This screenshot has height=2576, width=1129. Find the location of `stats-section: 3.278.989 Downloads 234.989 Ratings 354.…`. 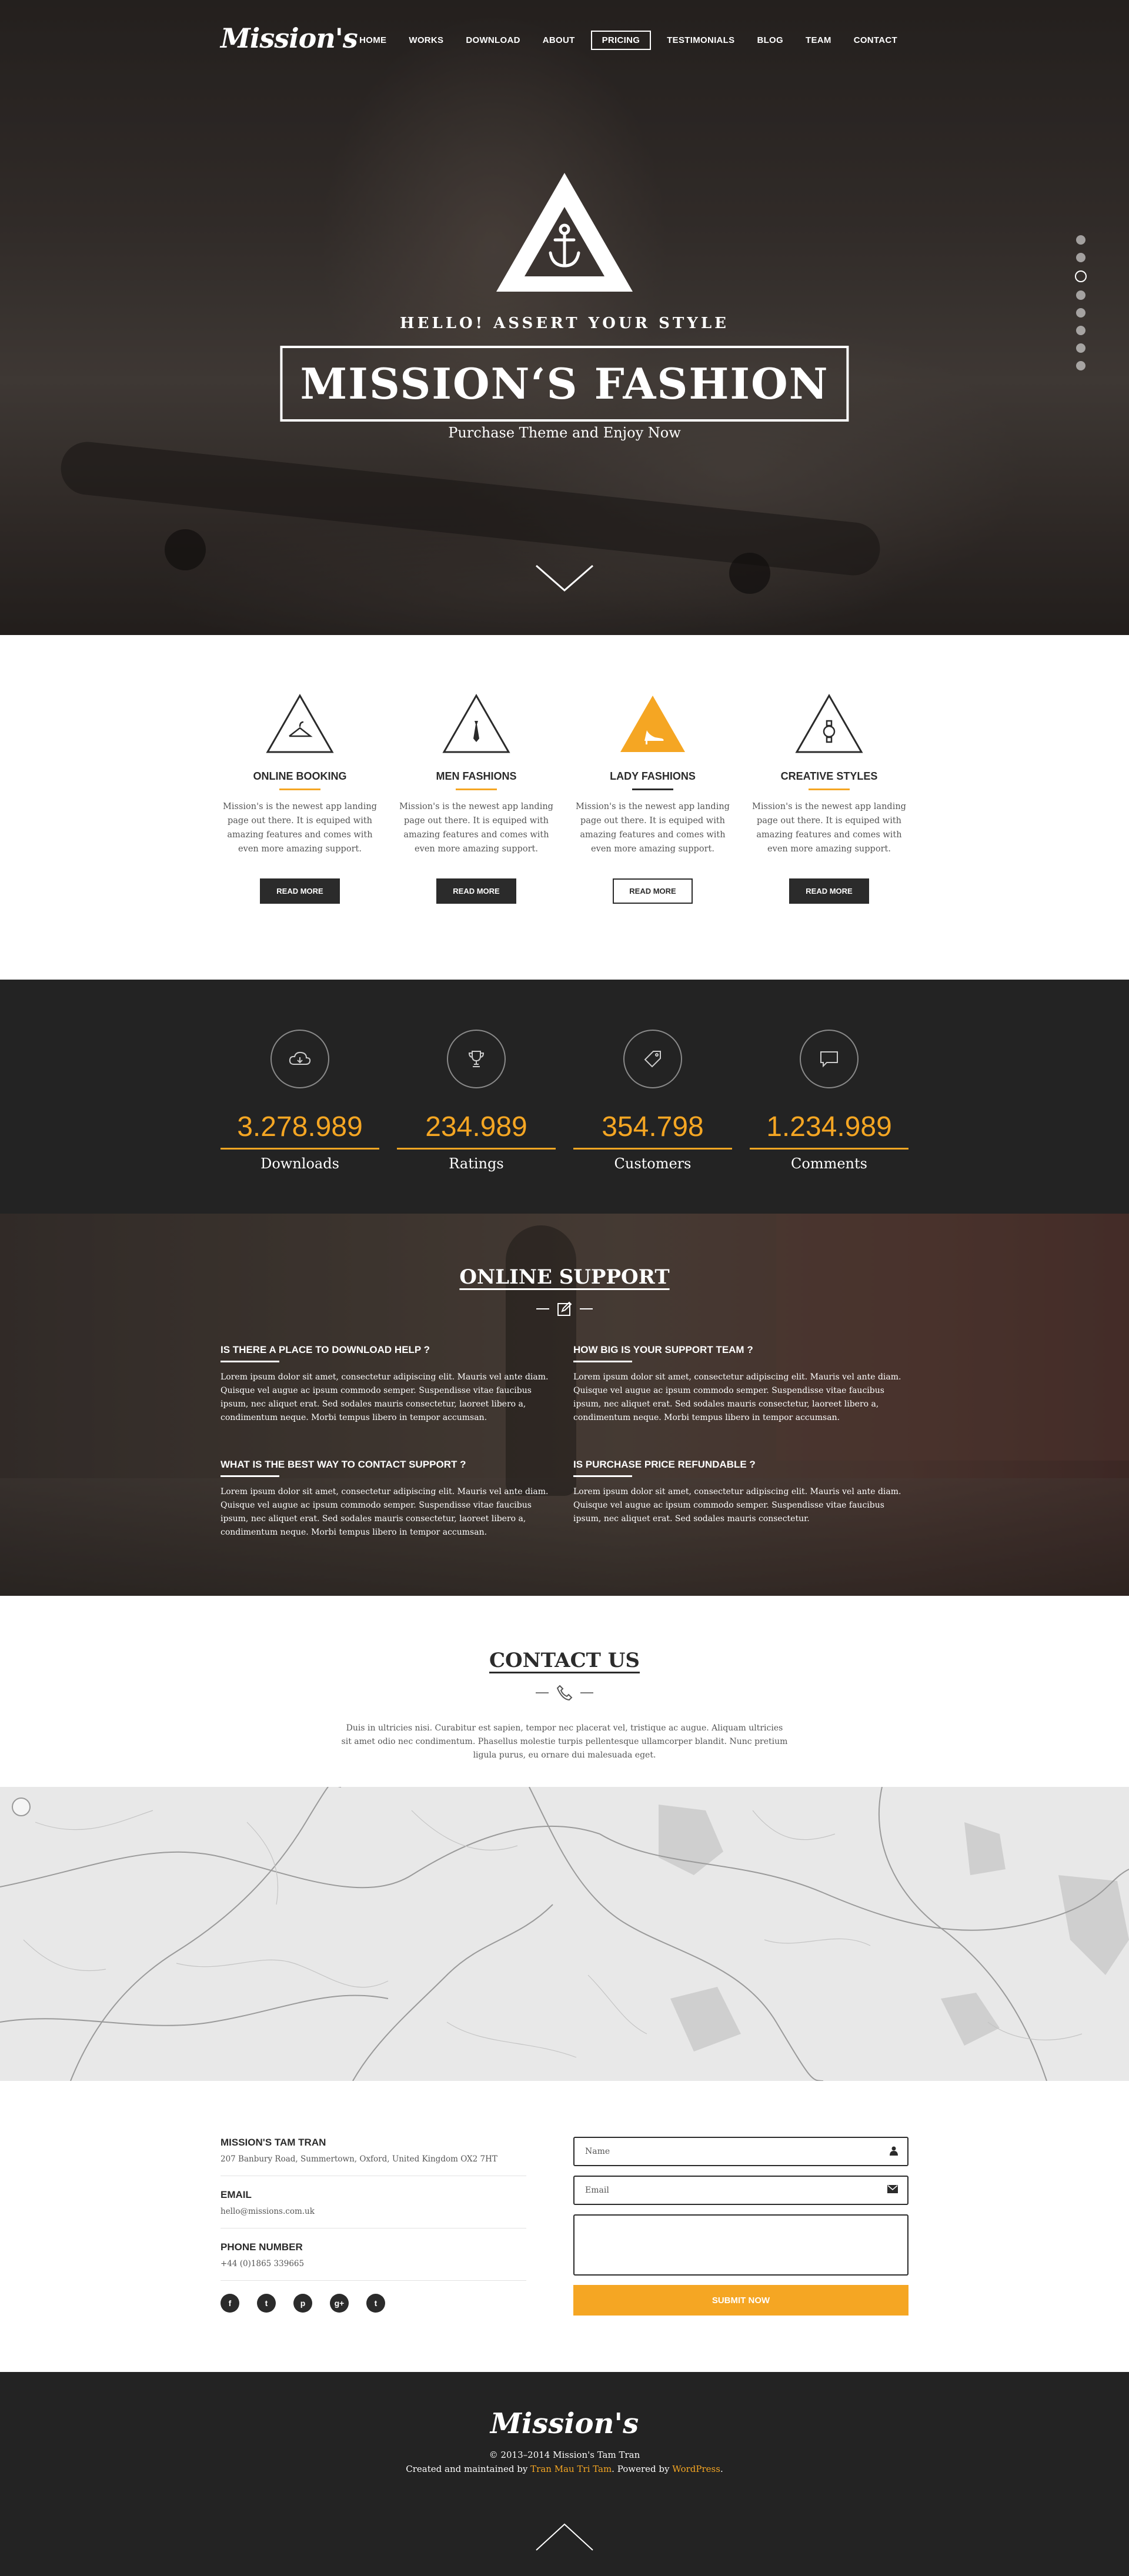

stats-section: 3.278.989 Downloads 234.989 Ratings 354.… is located at coordinates (564, 1097).